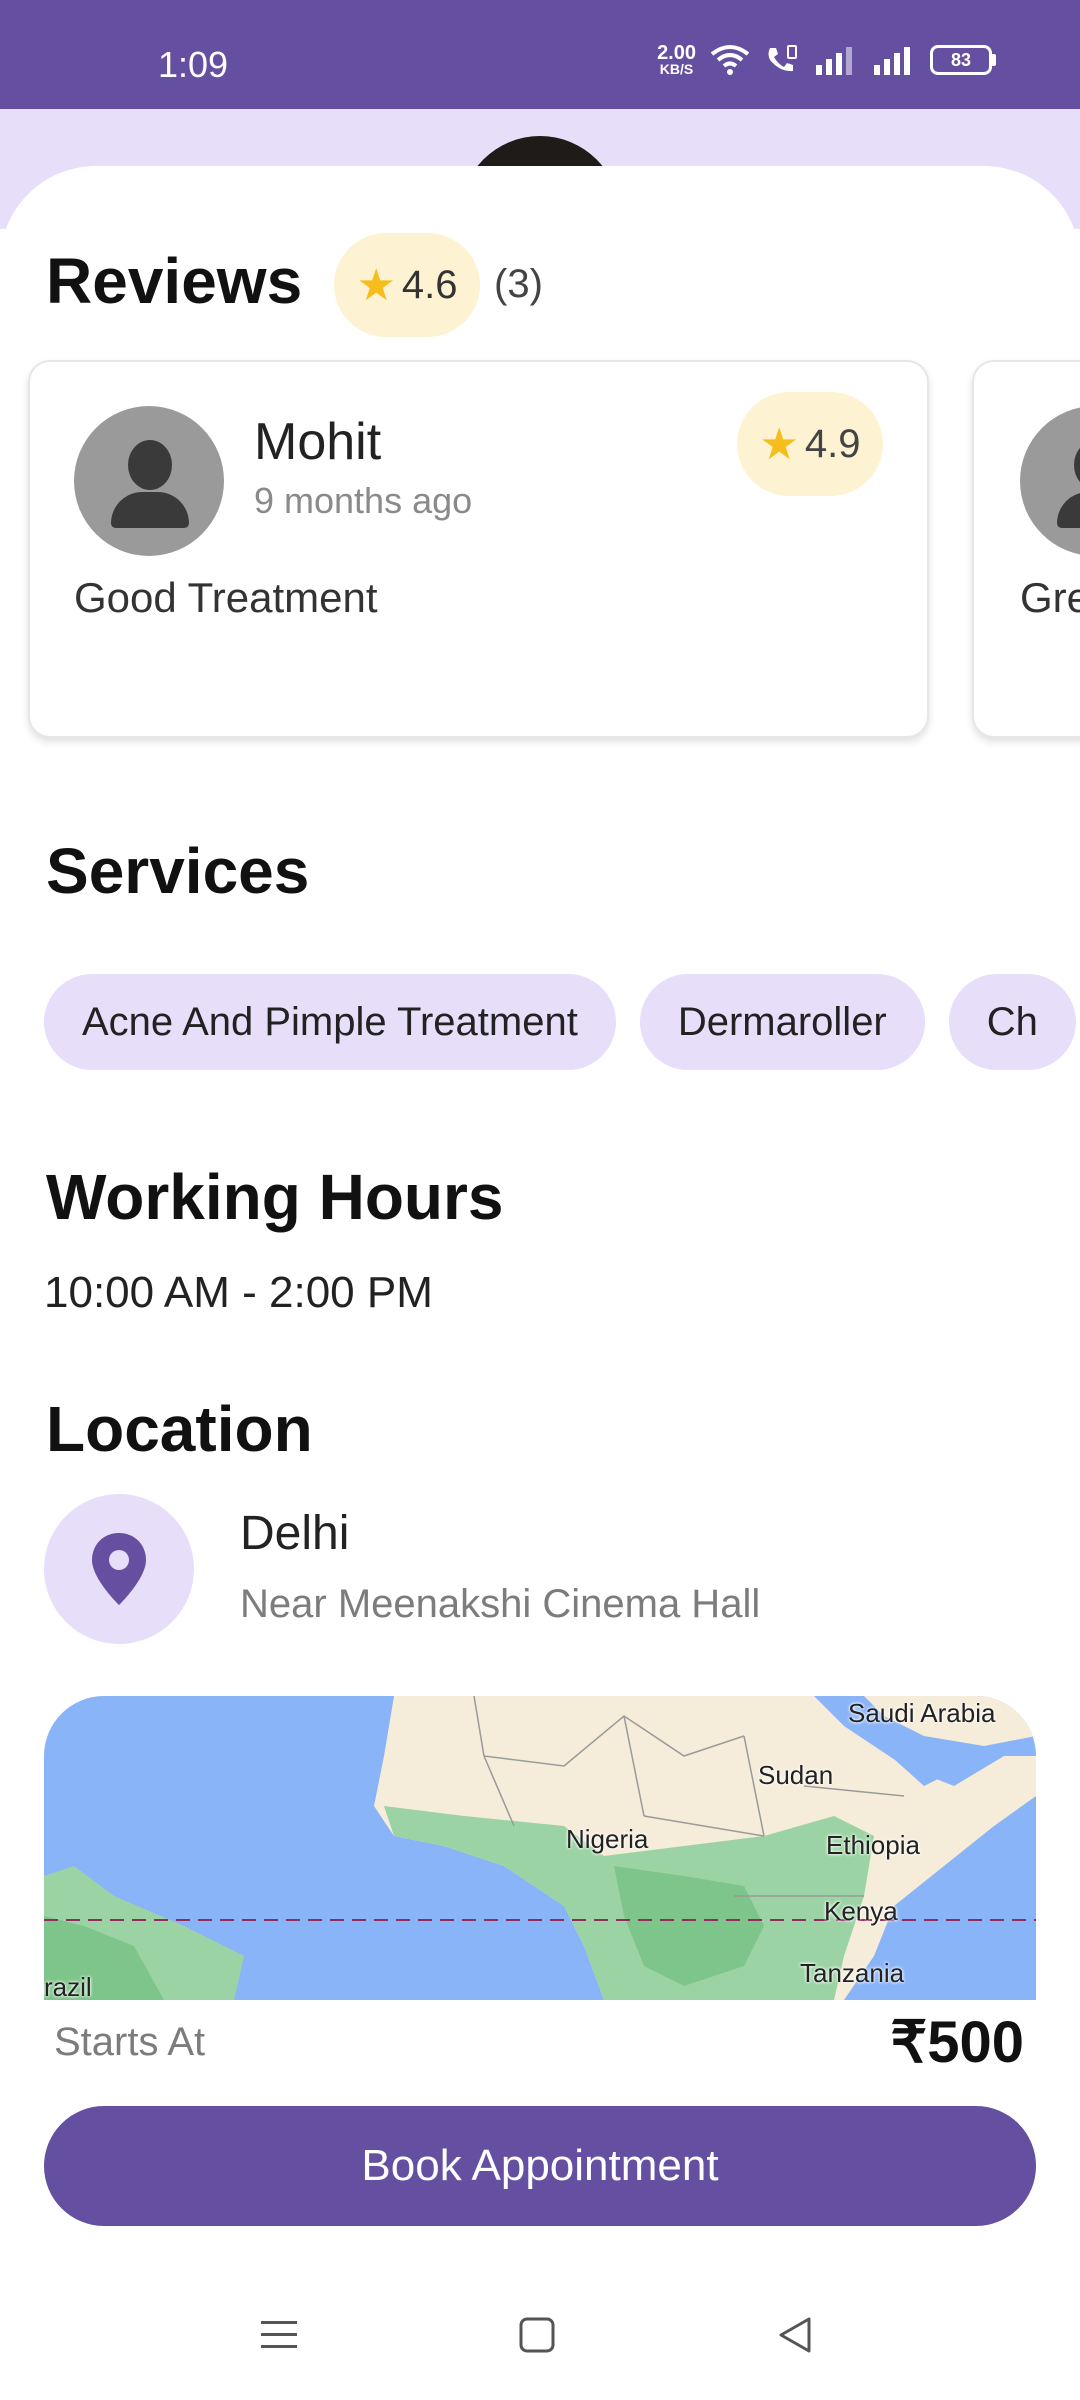 This screenshot has height=2400, width=1080. I want to click on review-text: Gre, so click(1050, 597).